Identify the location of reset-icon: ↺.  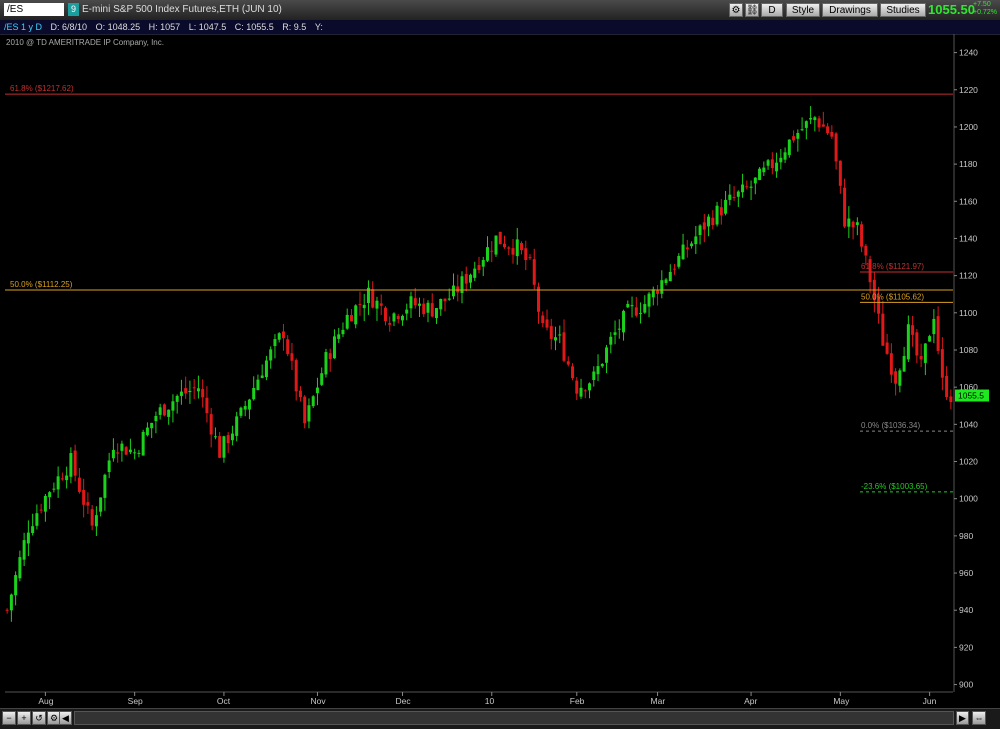
(39, 718).